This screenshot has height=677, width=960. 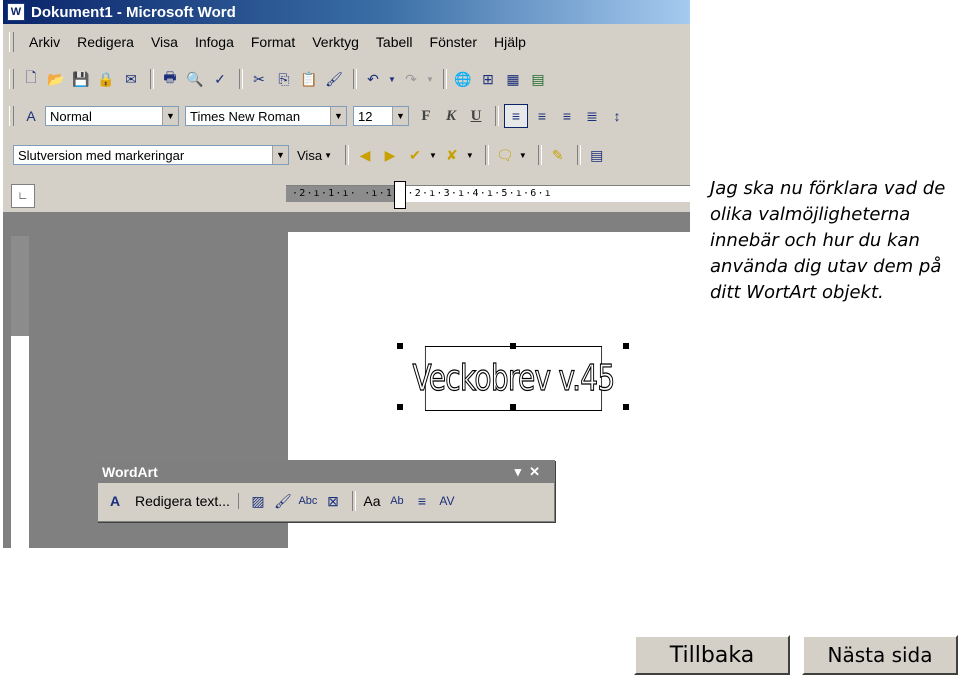 I want to click on markup-mode-dropdown: Slutversion med markeringar ▼, so click(x=151, y=155).